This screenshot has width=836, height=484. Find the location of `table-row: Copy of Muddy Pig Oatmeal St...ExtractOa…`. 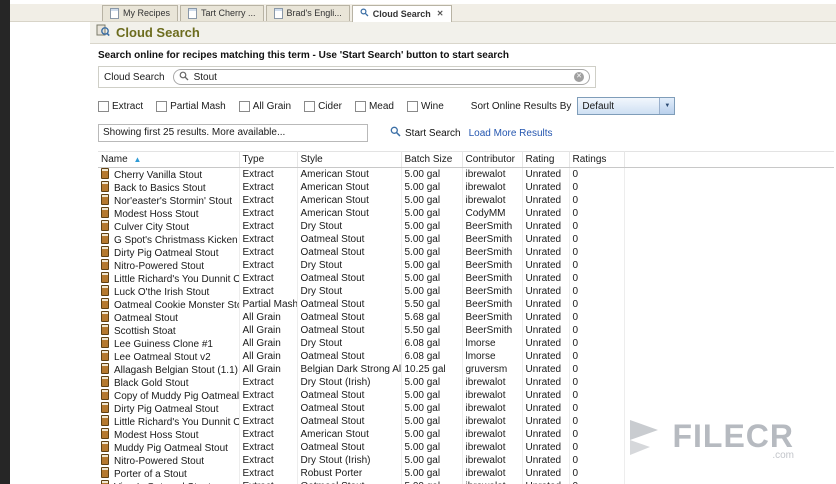

table-row: Copy of Muddy Pig Oatmeal St...ExtractOa… is located at coordinates (466, 395).